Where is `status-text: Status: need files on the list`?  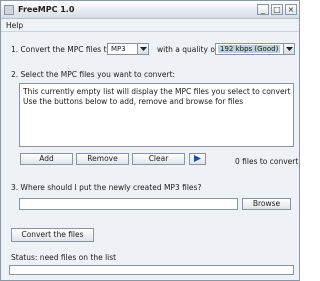 status-text: Status: need files on the list is located at coordinates (64, 257).